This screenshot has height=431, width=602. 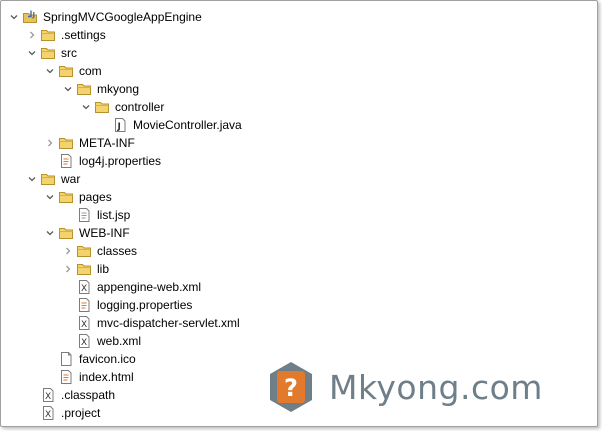 I want to click on tree-item-label: pages, so click(x=95, y=197).